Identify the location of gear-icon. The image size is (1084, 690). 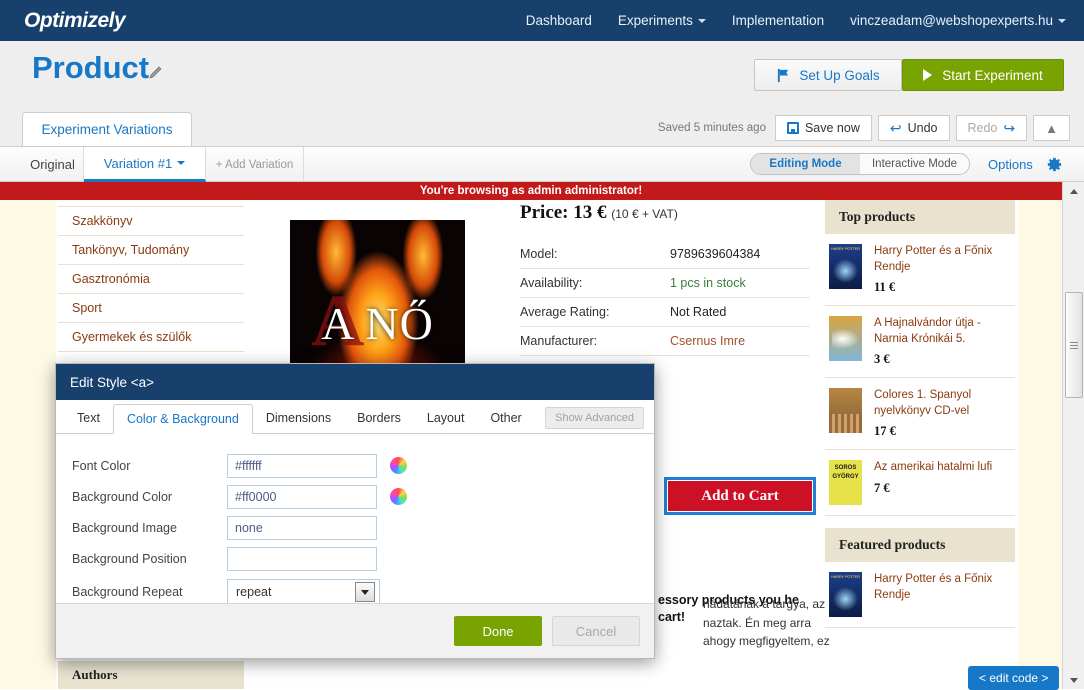
(1053, 164).